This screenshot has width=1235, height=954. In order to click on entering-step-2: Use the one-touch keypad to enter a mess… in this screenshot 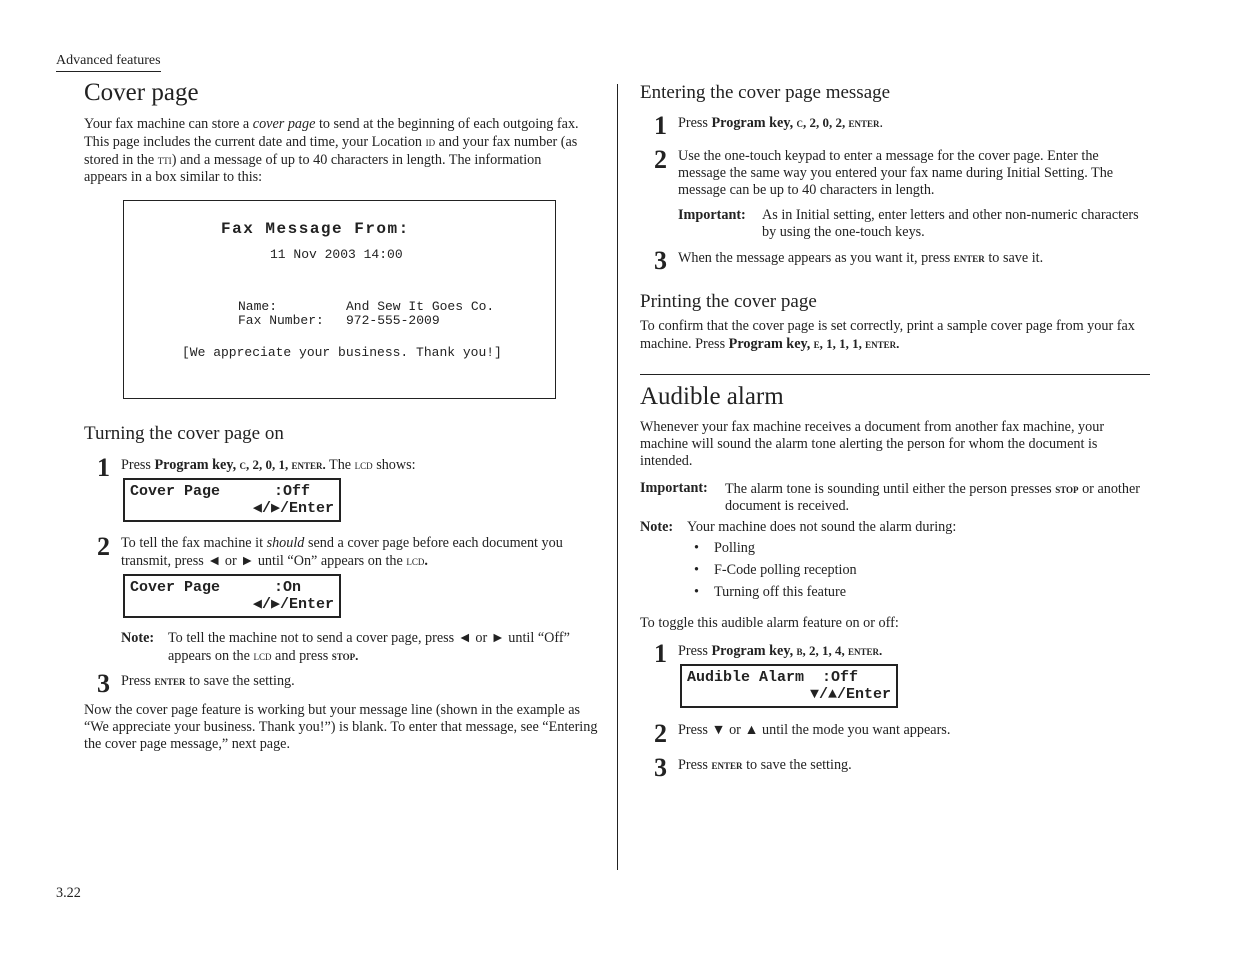, I will do `click(896, 173)`.